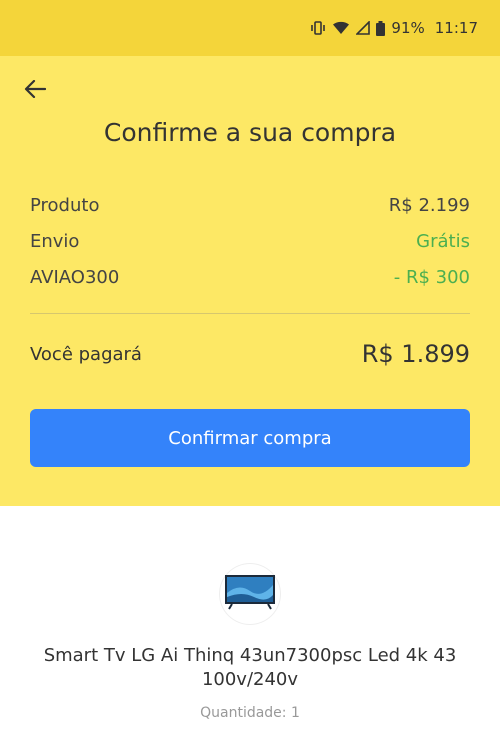  Describe the element at coordinates (250, 438) in the screenshot. I see `confirm-purchase-button: Confirmar compra` at that location.